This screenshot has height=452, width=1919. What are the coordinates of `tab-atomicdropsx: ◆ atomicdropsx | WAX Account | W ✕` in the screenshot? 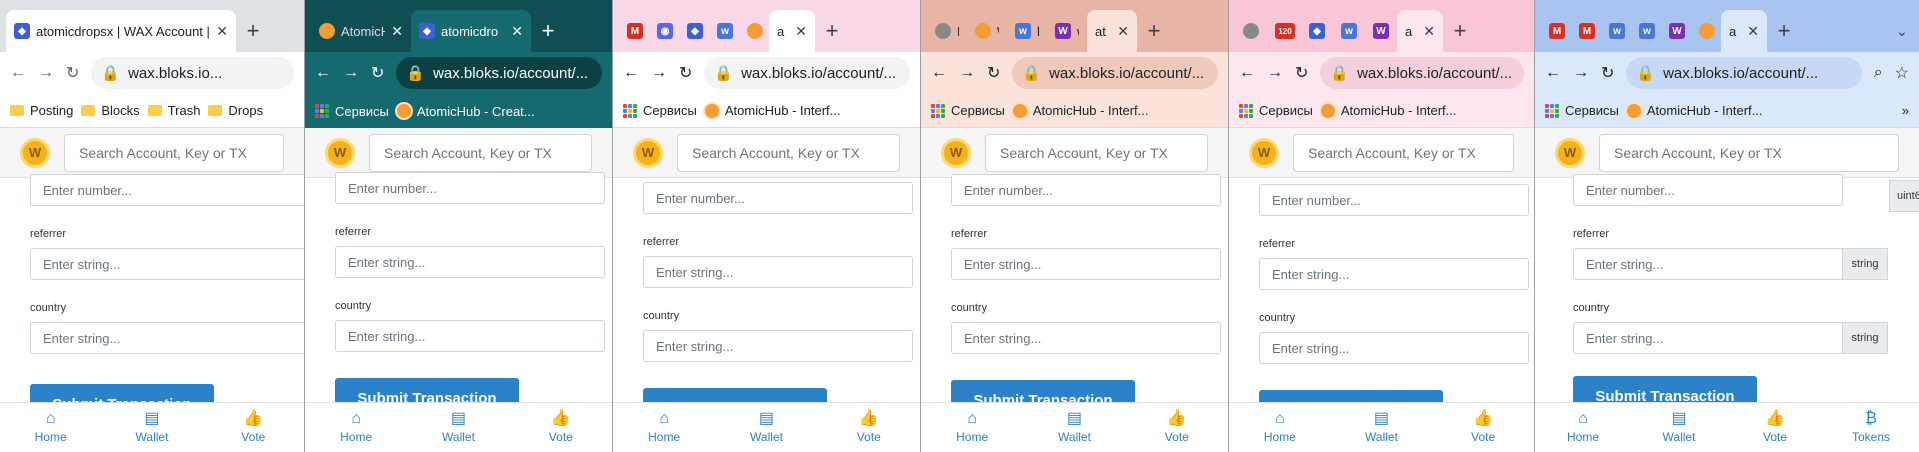 It's located at (121, 31).